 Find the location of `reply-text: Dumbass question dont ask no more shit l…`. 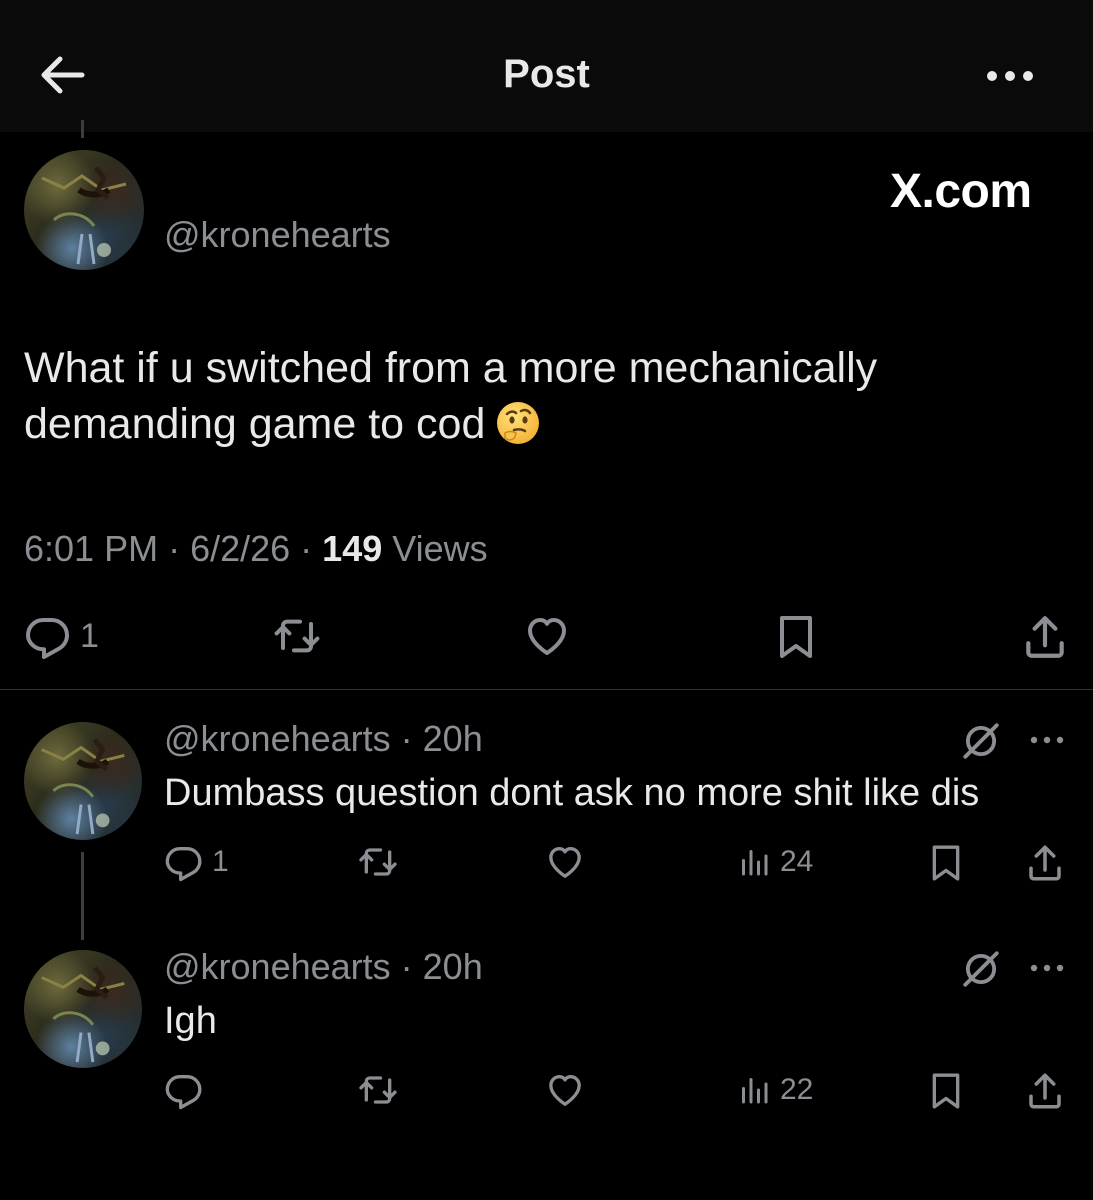

reply-text: Dumbass question dont ask no more shit l… is located at coordinates (572, 793).